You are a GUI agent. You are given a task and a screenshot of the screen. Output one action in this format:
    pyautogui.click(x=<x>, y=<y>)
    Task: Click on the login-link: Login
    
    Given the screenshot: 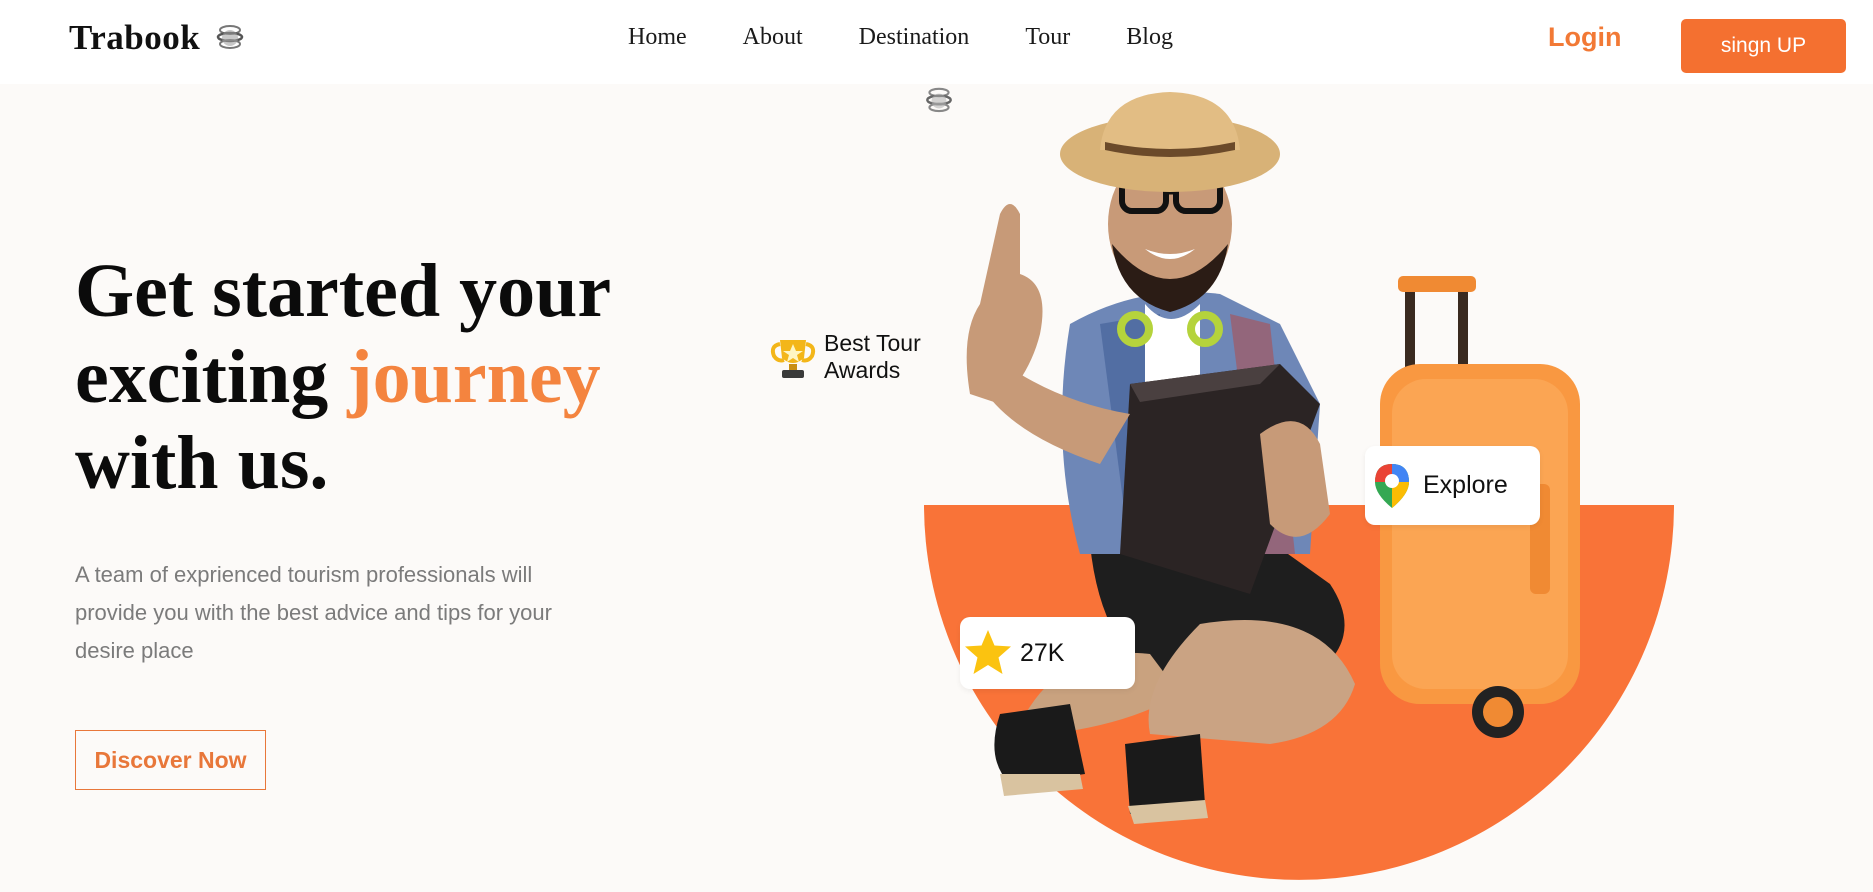 What is the action you would take?
    pyautogui.click(x=1584, y=37)
    